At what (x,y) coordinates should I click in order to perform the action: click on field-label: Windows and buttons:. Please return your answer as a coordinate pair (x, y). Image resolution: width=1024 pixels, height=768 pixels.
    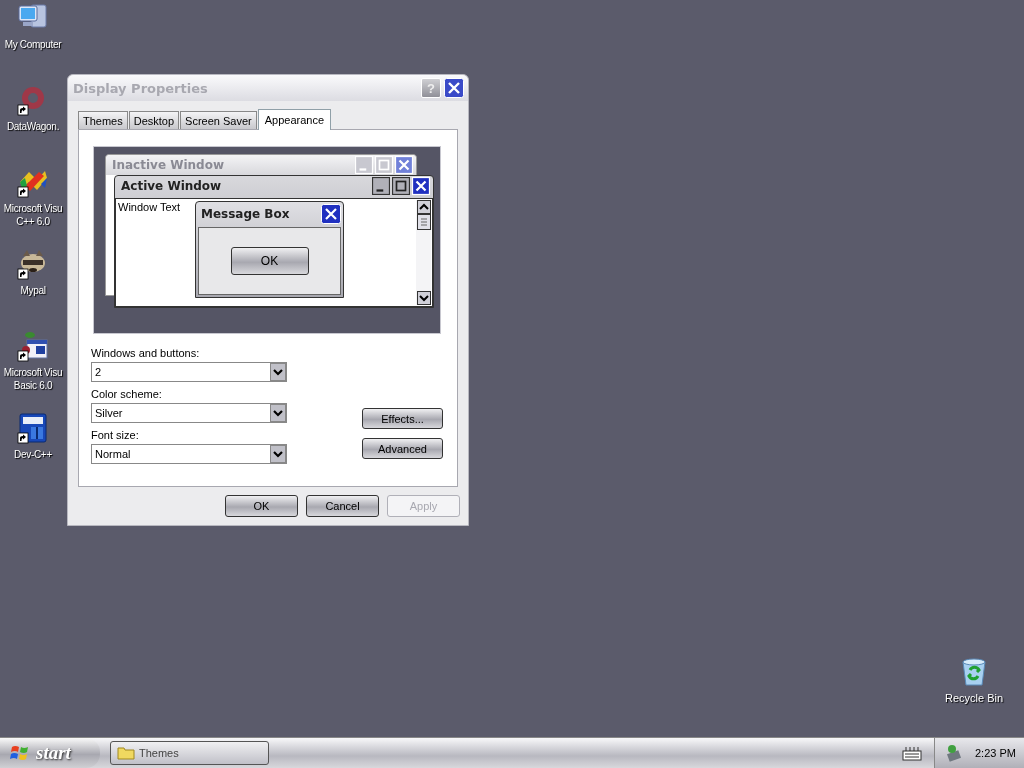
    Looking at the image, I should click on (146, 353).